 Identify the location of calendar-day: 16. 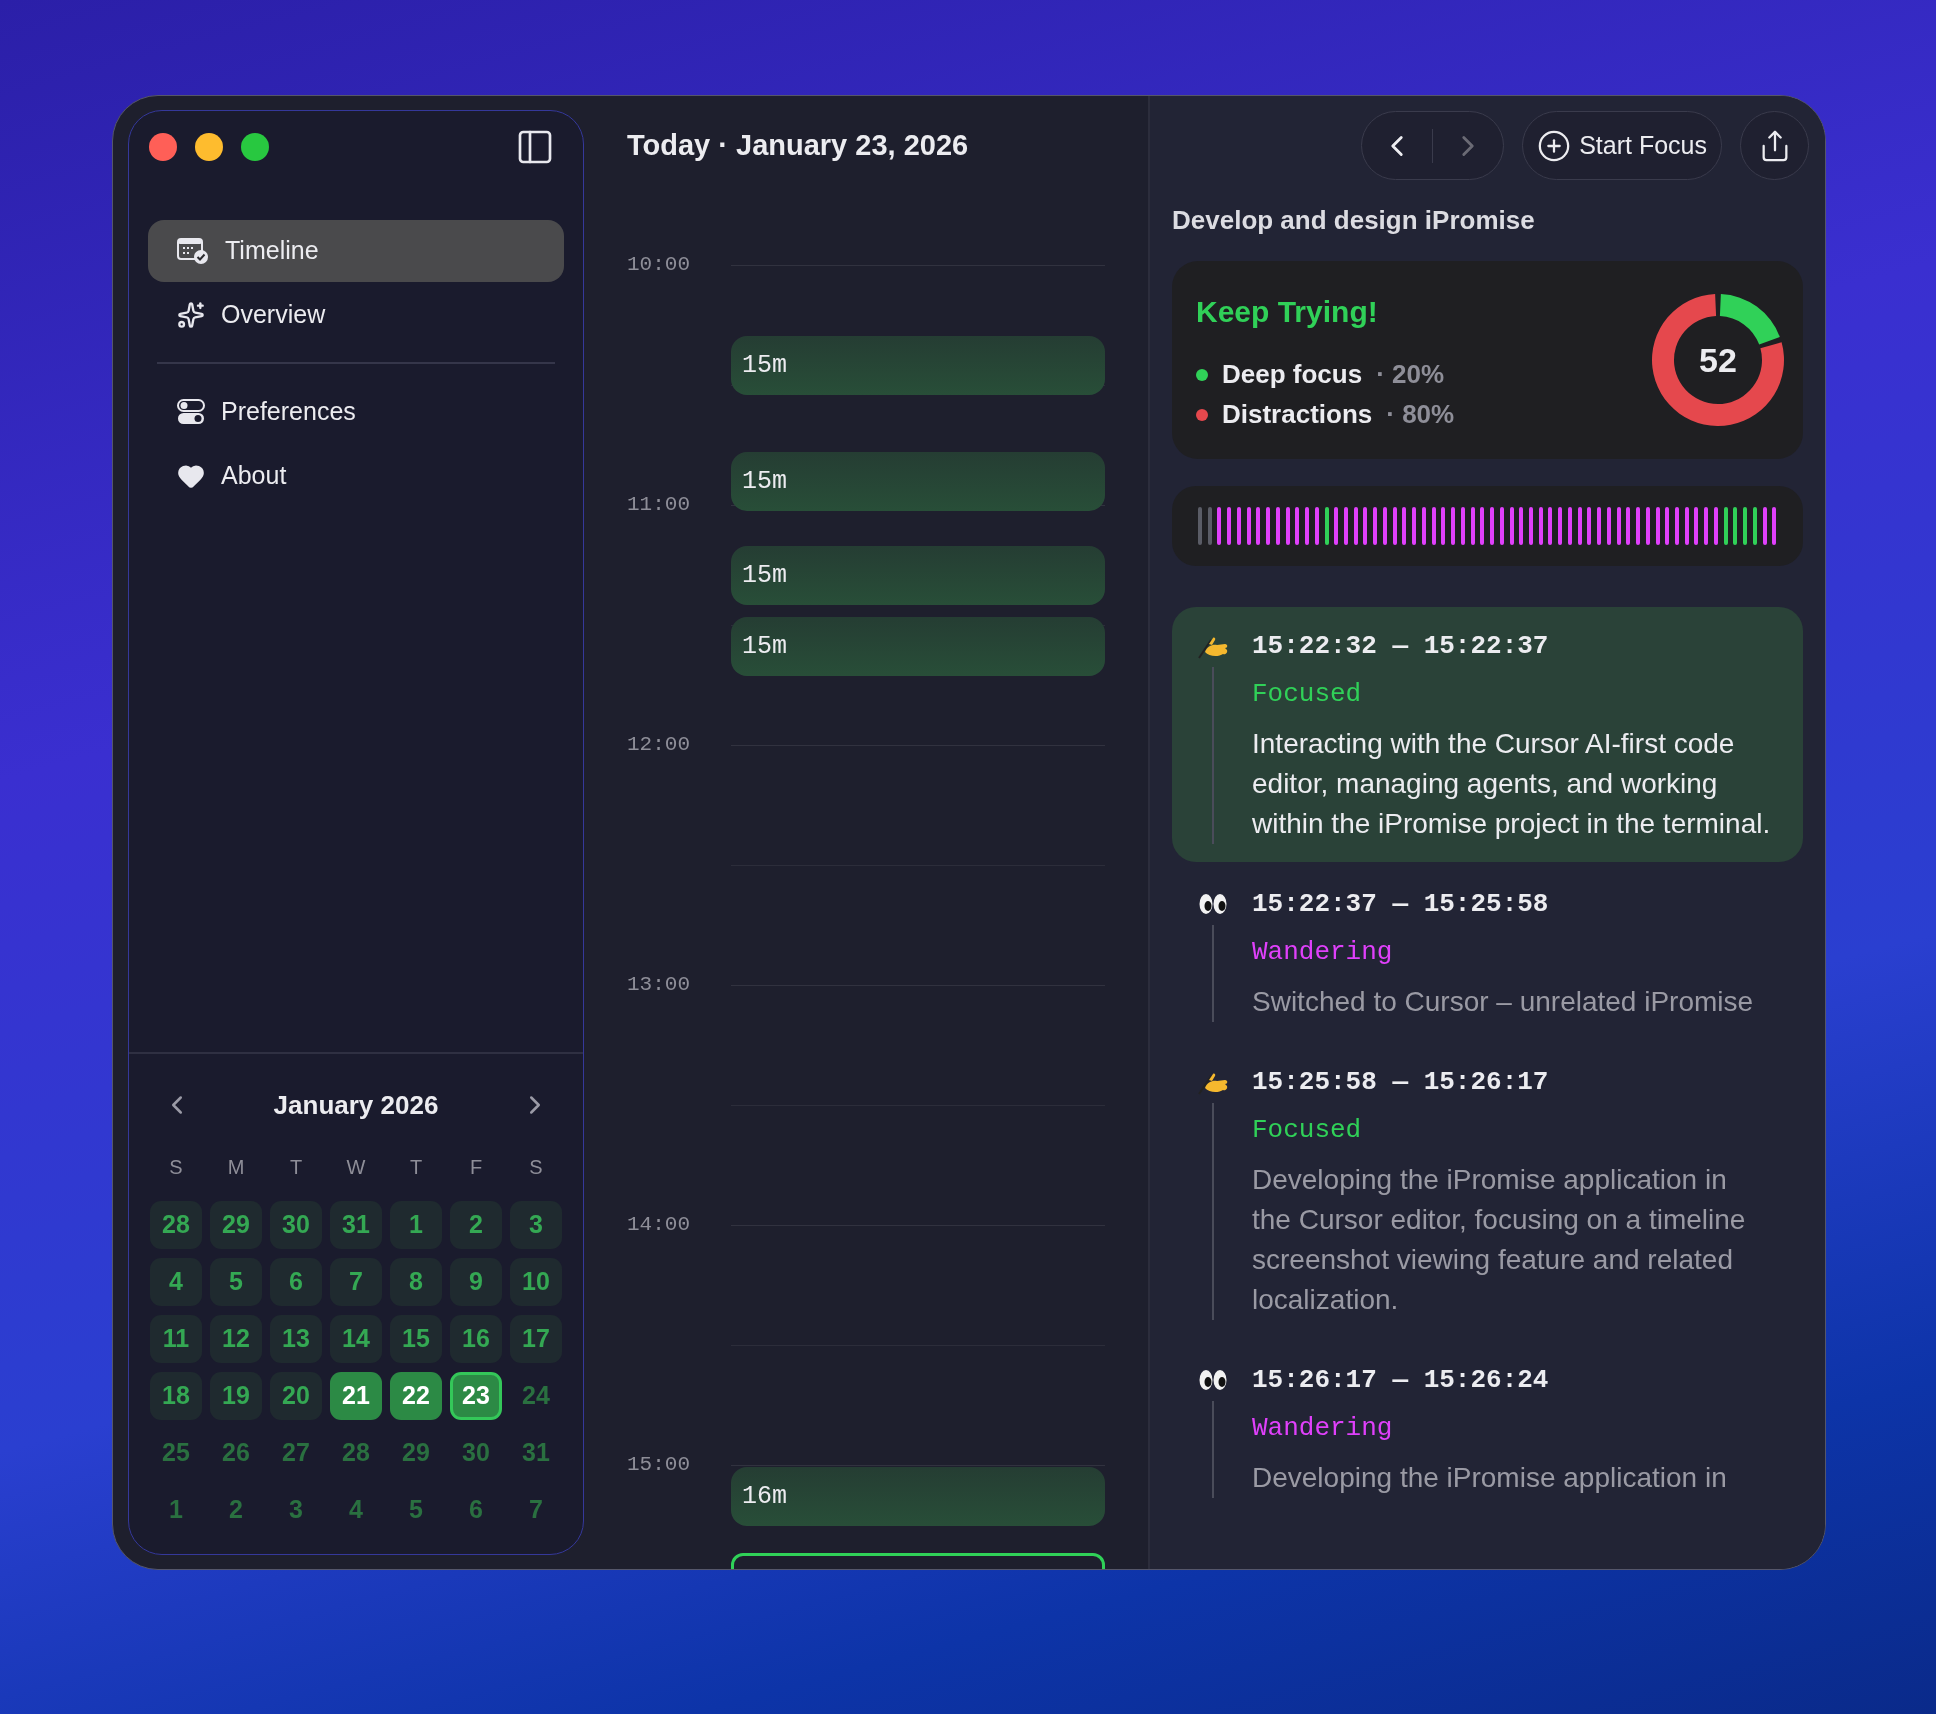
(476, 1339).